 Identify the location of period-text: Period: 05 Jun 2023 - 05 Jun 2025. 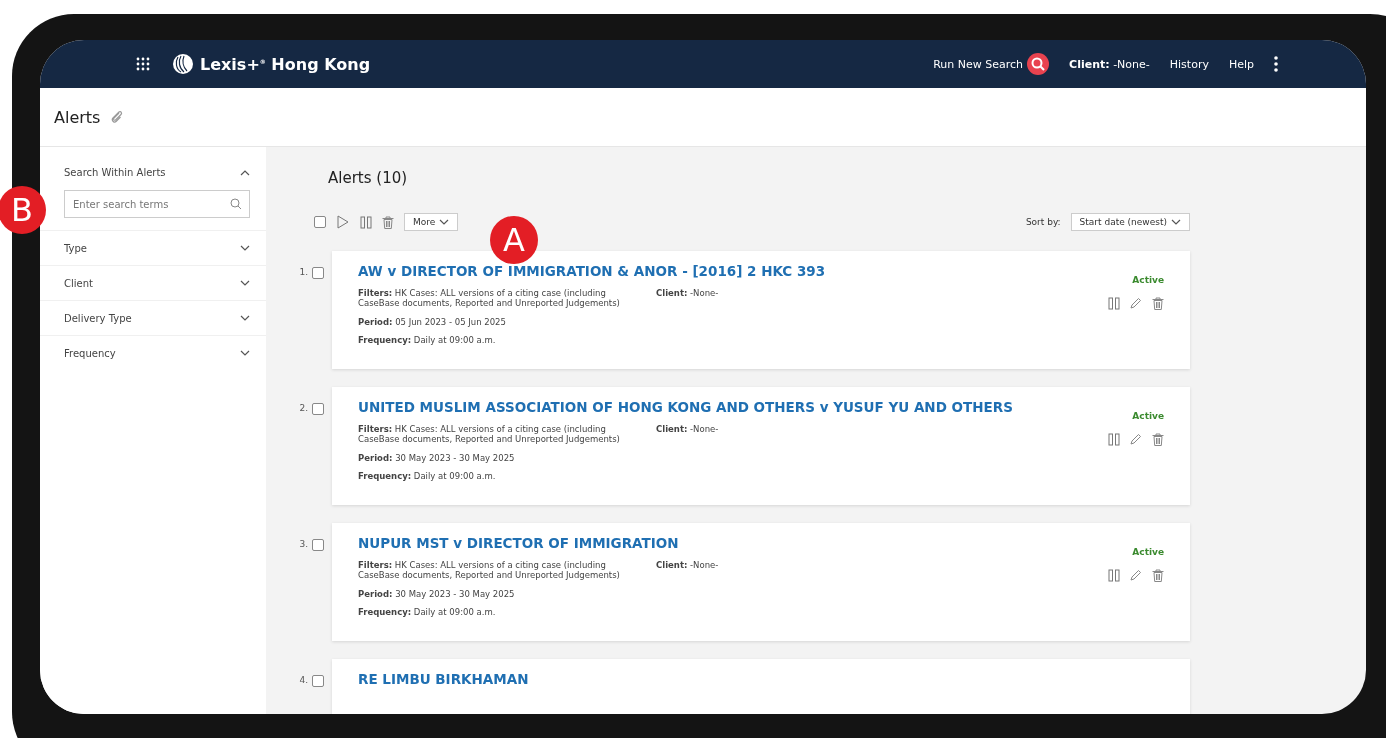
(432, 321).